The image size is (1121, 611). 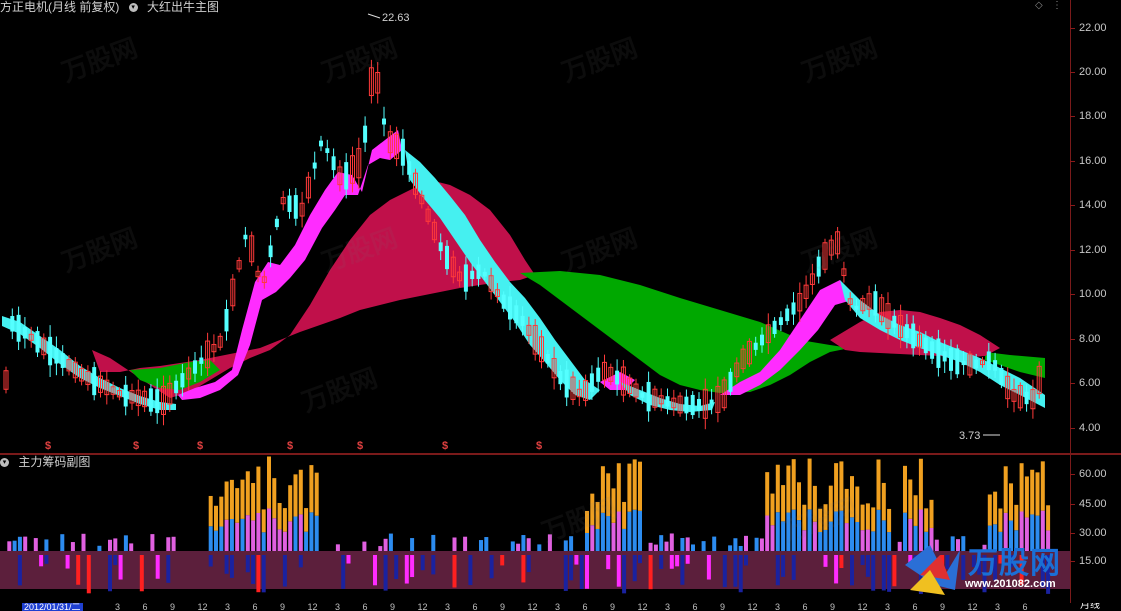 What do you see at coordinates (59, 7) in the screenshot?
I see `stock-name: 方正电机(月线 前复权)` at bounding box center [59, 7].